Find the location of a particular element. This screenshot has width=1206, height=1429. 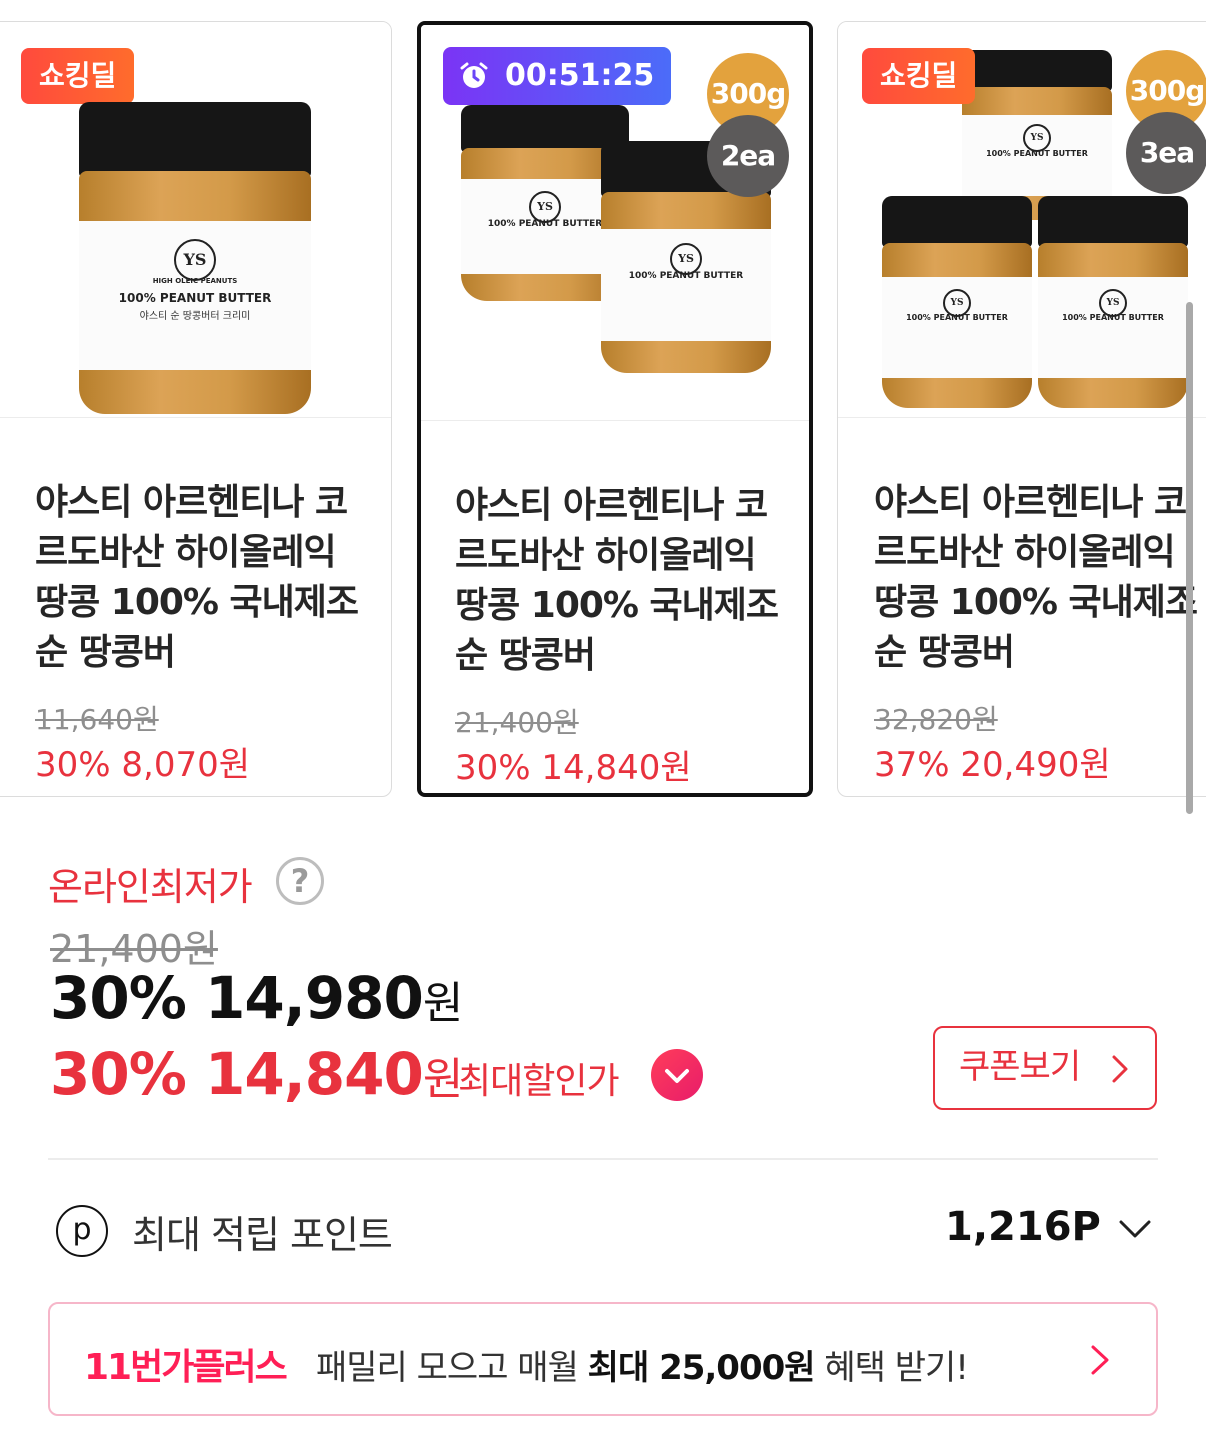

sale-price: 30% 14,840원 is located at coordinates (573, 768).